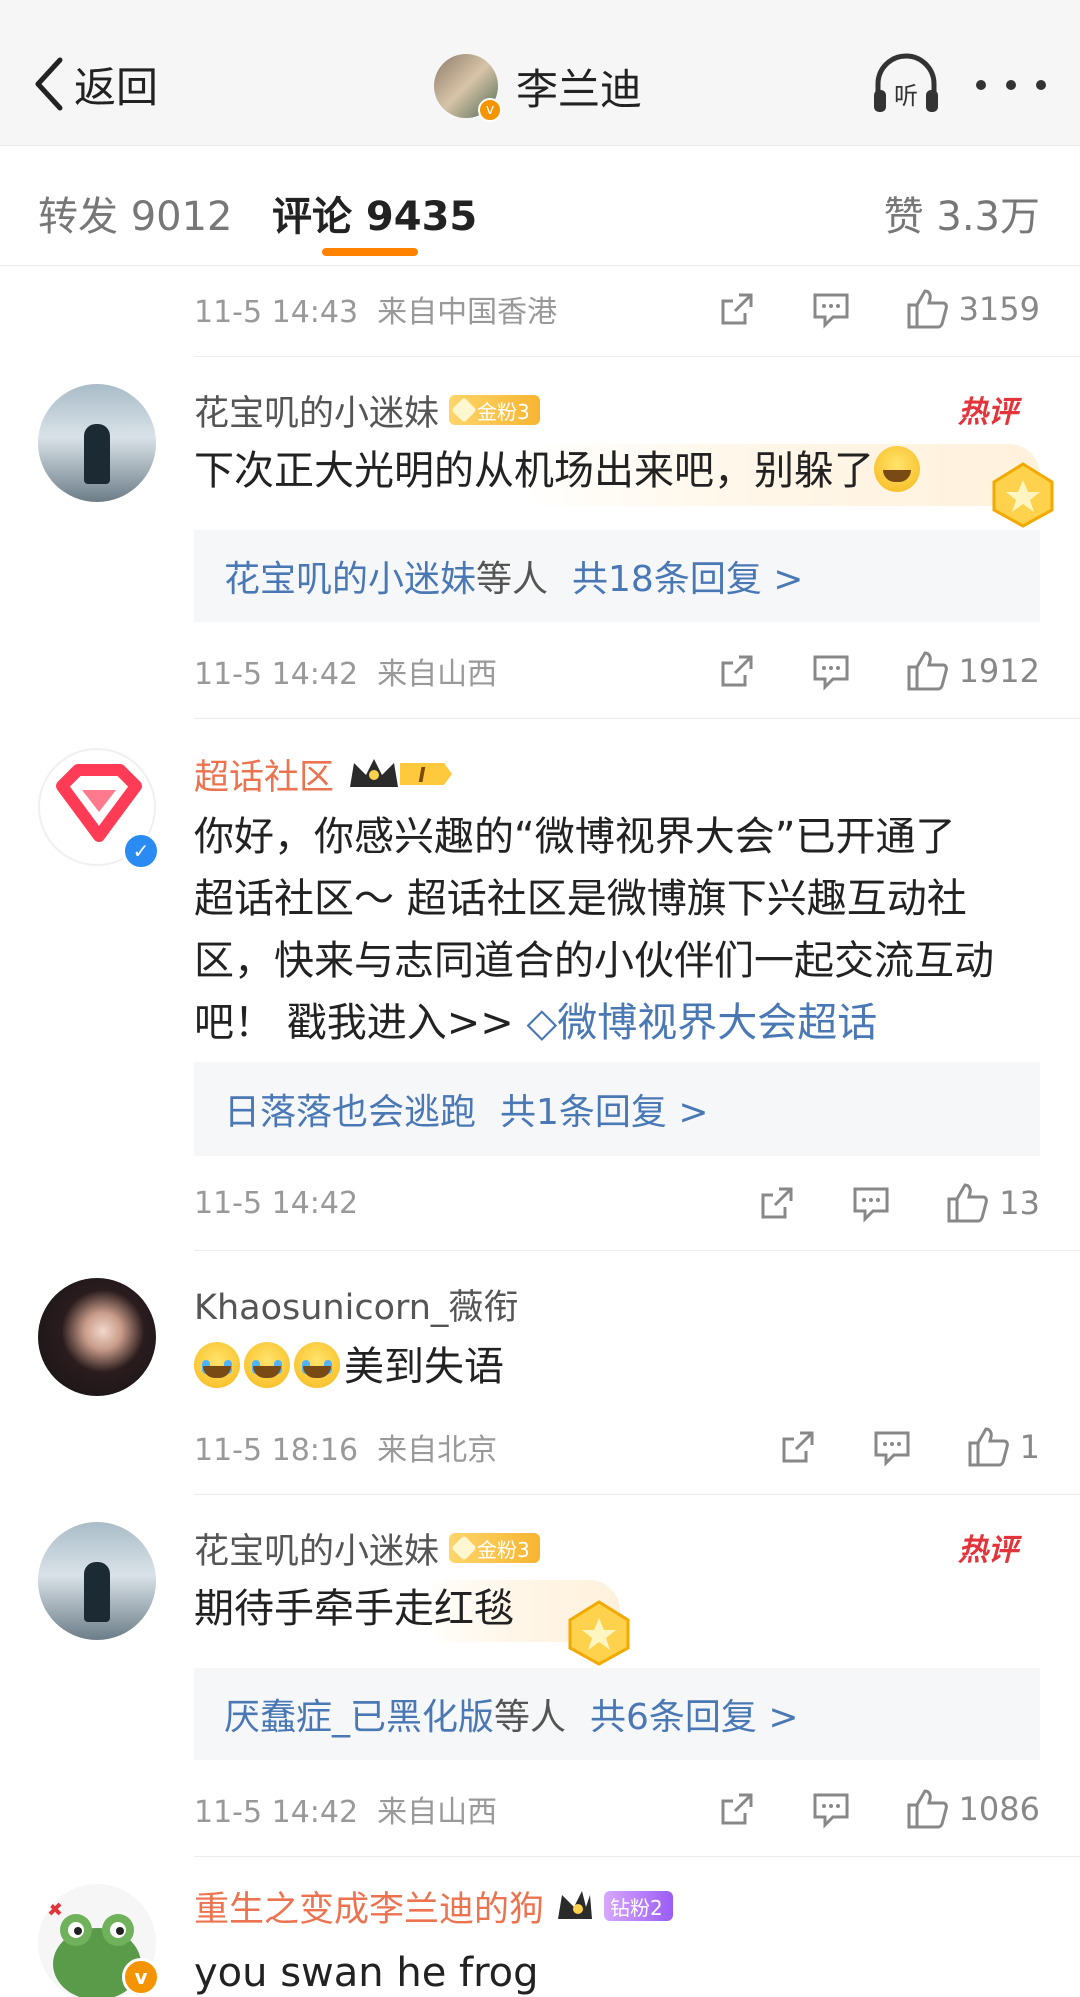 Image resolution: width=1080 pixels, height=1997 pixels. What do you see at coordinates (617, 671) in the screenshot?
I see `comment-meta-row: 11-5 14:42 来自山西 1912` at bounding box center [617, 671].